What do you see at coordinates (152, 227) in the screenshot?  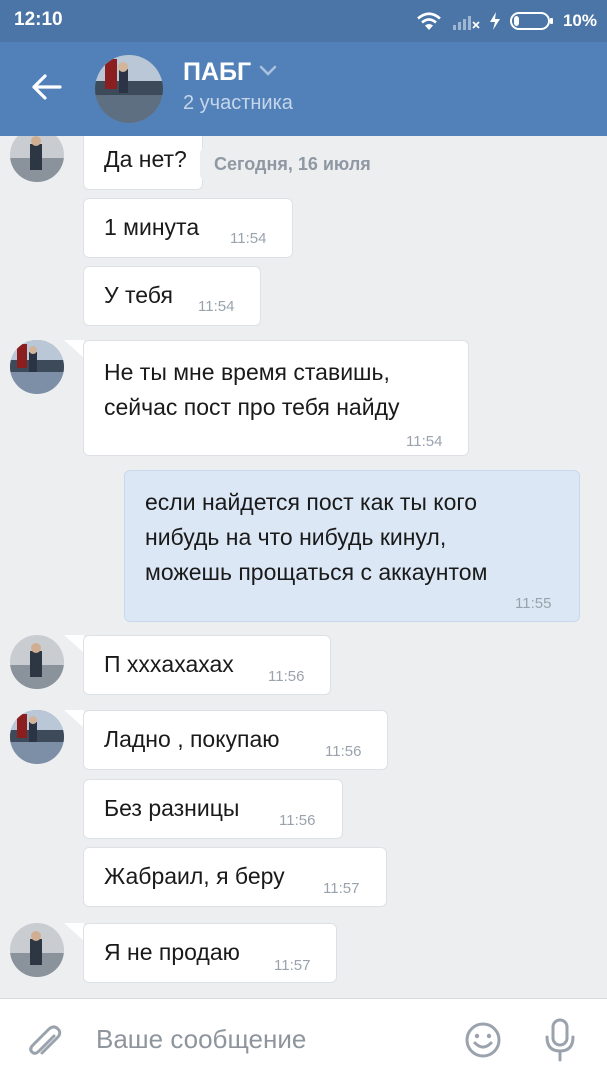 I see `message-text: 1 минута` at bounding box center [152, 227].